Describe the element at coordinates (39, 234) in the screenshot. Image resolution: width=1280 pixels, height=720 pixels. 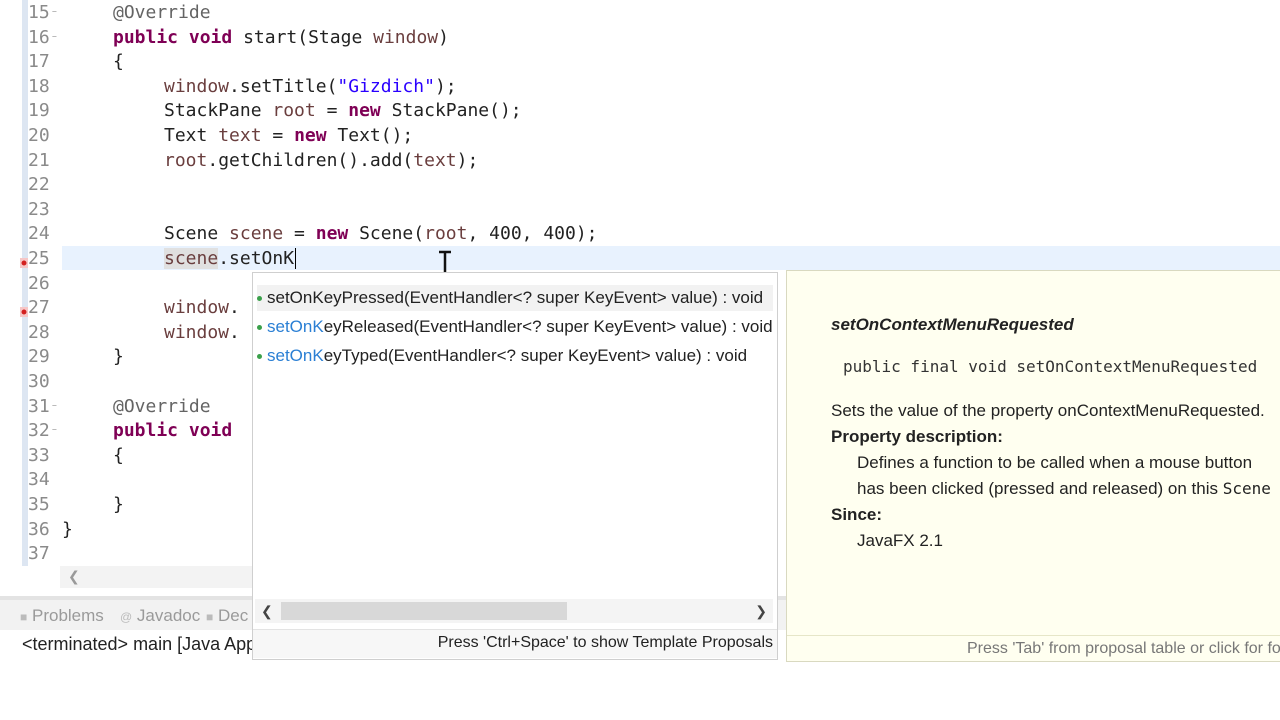
I see `line-number: 24` at that location.